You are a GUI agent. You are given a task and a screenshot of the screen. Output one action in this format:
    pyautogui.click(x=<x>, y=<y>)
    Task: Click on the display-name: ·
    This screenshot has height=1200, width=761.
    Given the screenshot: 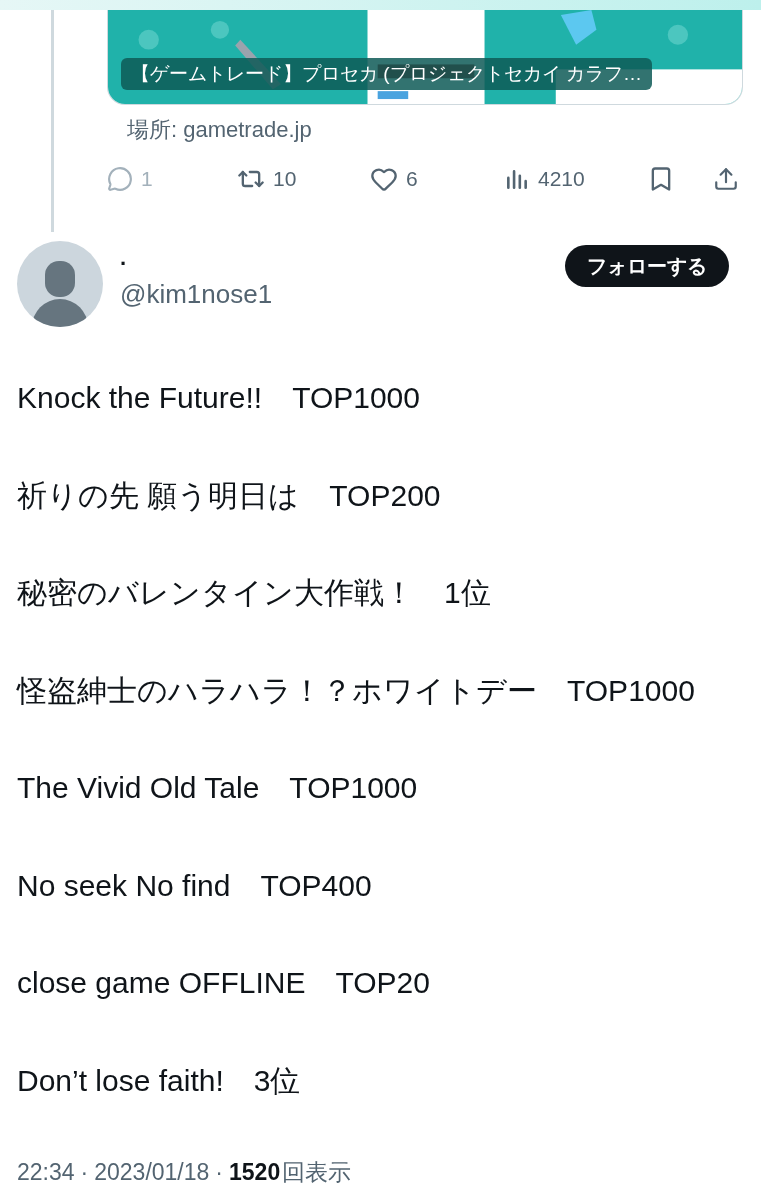 What is the action you would take?
    pyautogui.click(x=342, y=264)
    